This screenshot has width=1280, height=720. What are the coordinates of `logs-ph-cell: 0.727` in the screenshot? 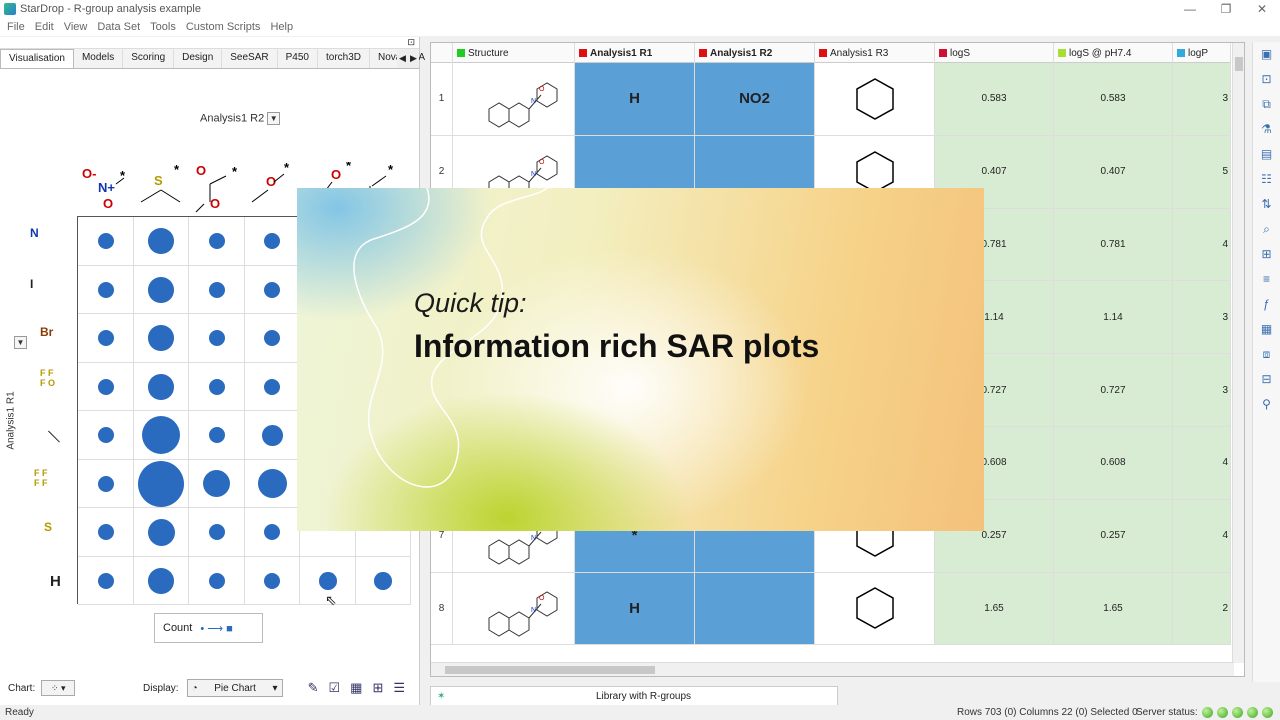 It's located at (1113, 390).